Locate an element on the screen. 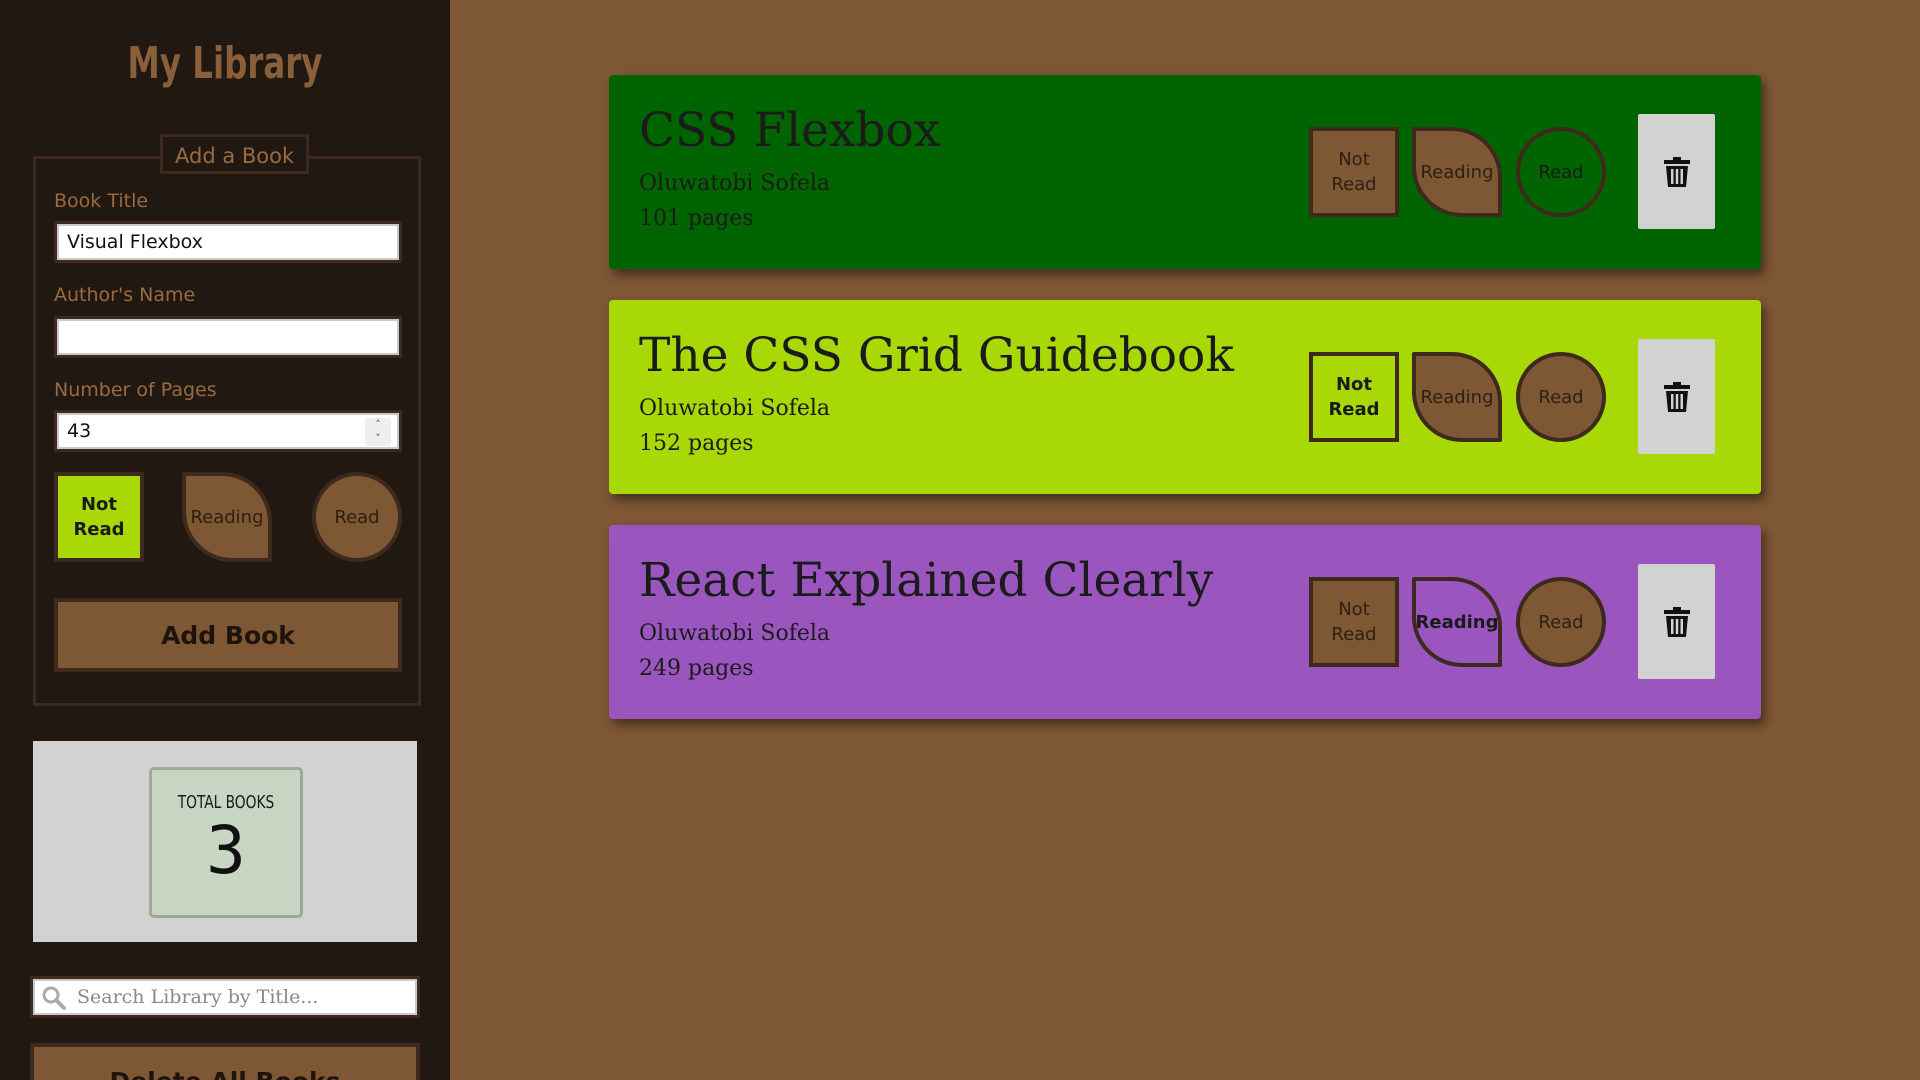 The image size is (1920, 1080). author-name-input is located at coordinates (228, 337).